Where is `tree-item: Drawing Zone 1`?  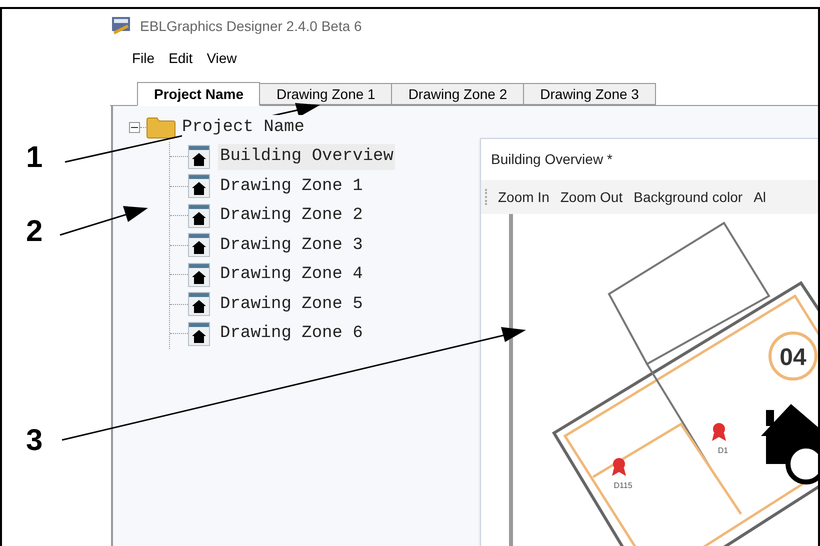
tree-item: Drawing Zone 1 is located at coordinates (291, 186).